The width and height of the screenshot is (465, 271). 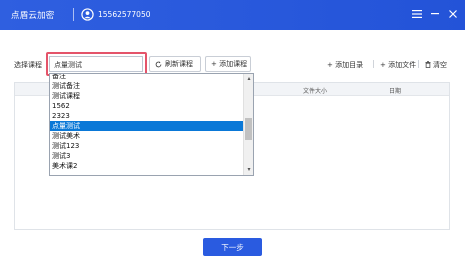 What do you see at coordinates (440, 65) in the screenshot?
I see `clear-label: 清空` at bounding box center [440, 65].